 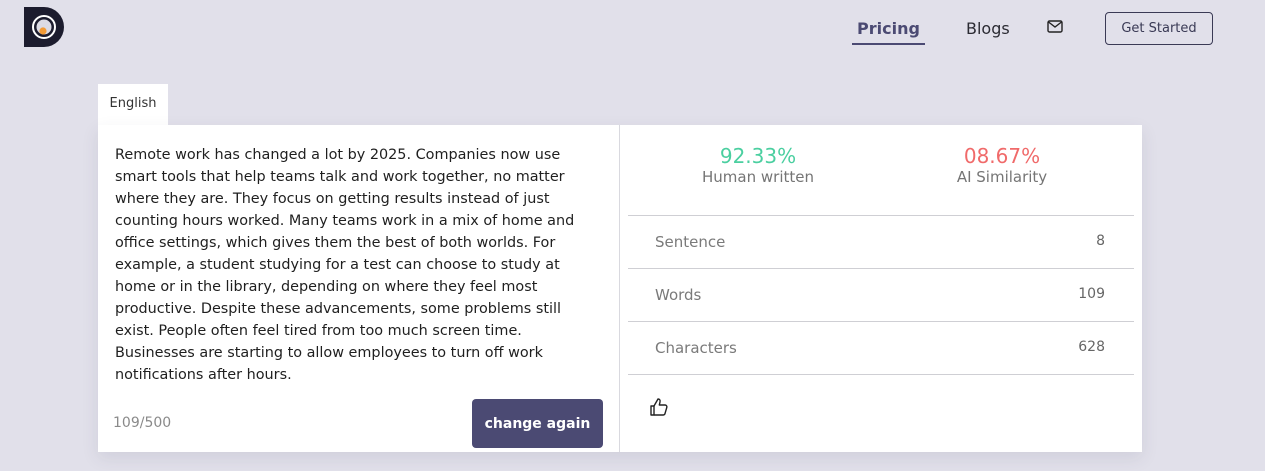 What do you see at coordinates (1055, 26) in the screenshot?
I see `mail-icon` at bounding box center [1055, 26].